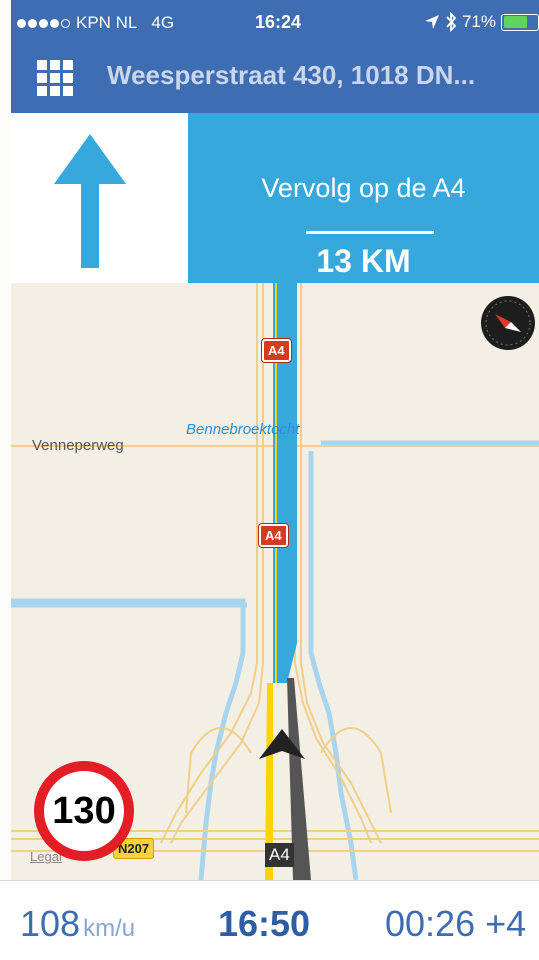 Image resolution: width=539 pixels, height=960 pixels. I want to click on status-left: KPN NL 4G, so click(95, 23).